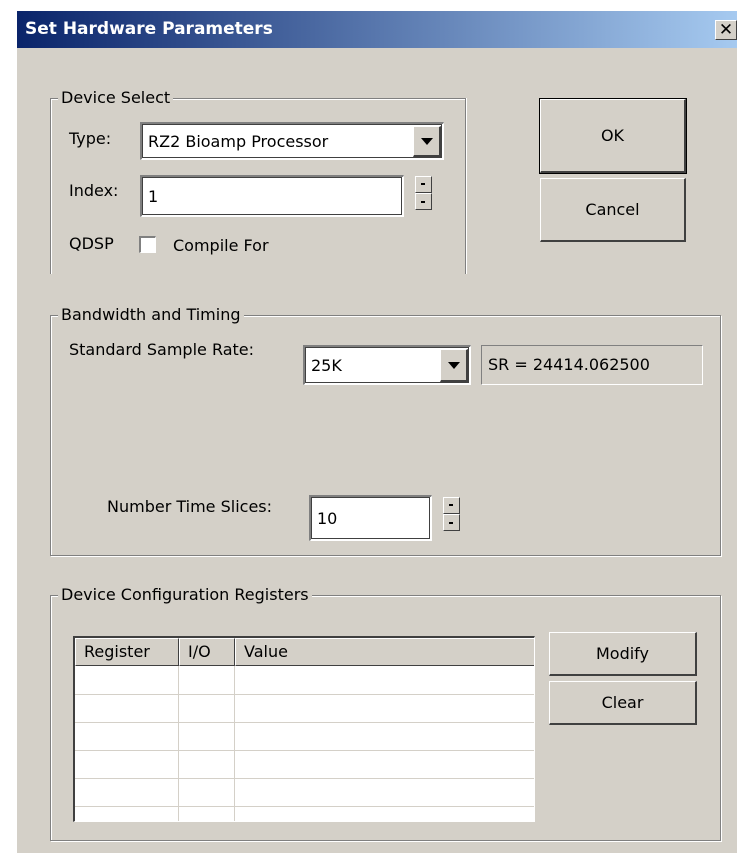 The height and width of the screenshot is (853, 737). I want to click on registers-table-header: Register I/O Value, so click(304, 652).